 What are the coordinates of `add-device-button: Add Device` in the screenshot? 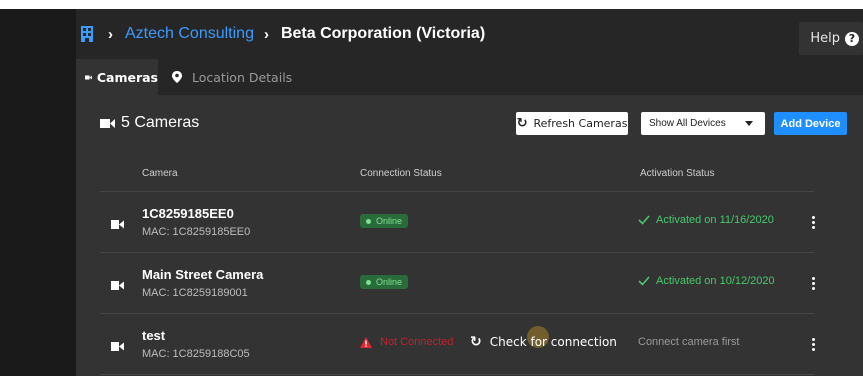 It's located at (810, 123).